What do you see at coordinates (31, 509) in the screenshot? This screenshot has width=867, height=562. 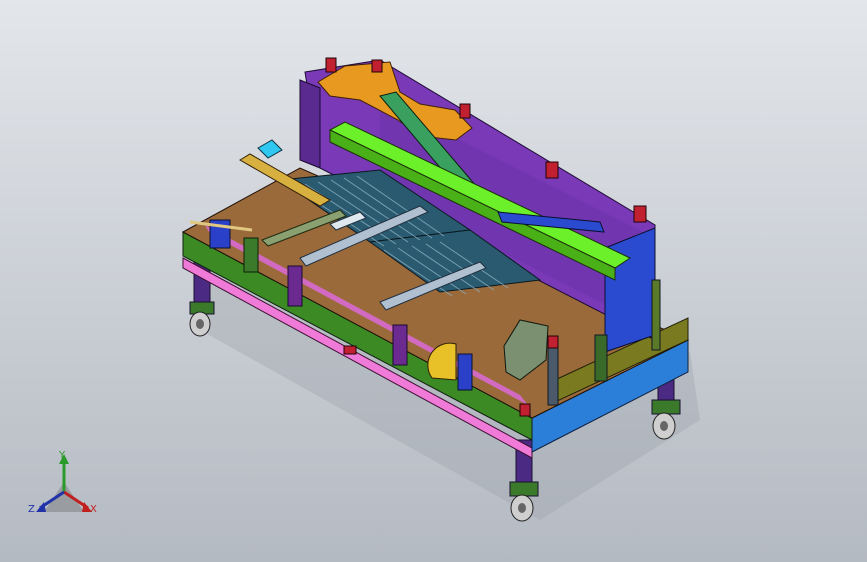 I see `z-axis-label: Z` at bounding box center [31, 509].